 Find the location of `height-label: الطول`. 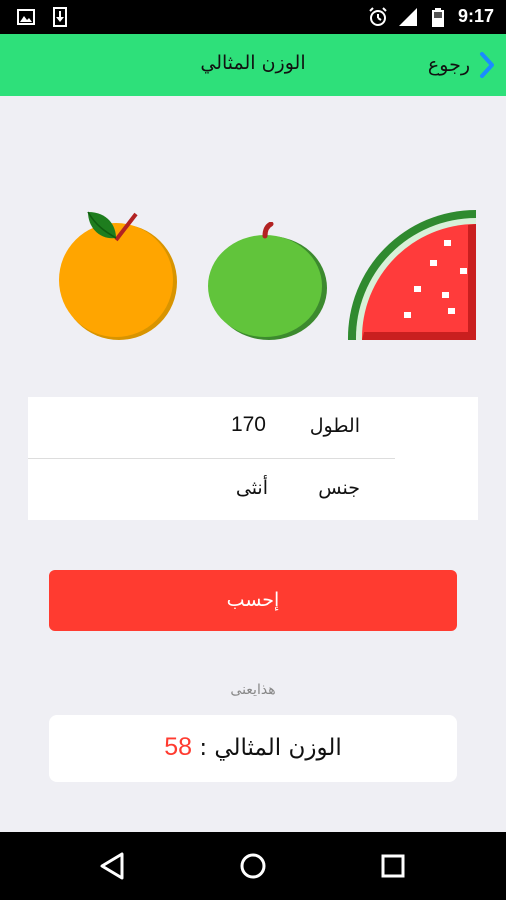

height-label: الطول is located at coordinates (334, 426).